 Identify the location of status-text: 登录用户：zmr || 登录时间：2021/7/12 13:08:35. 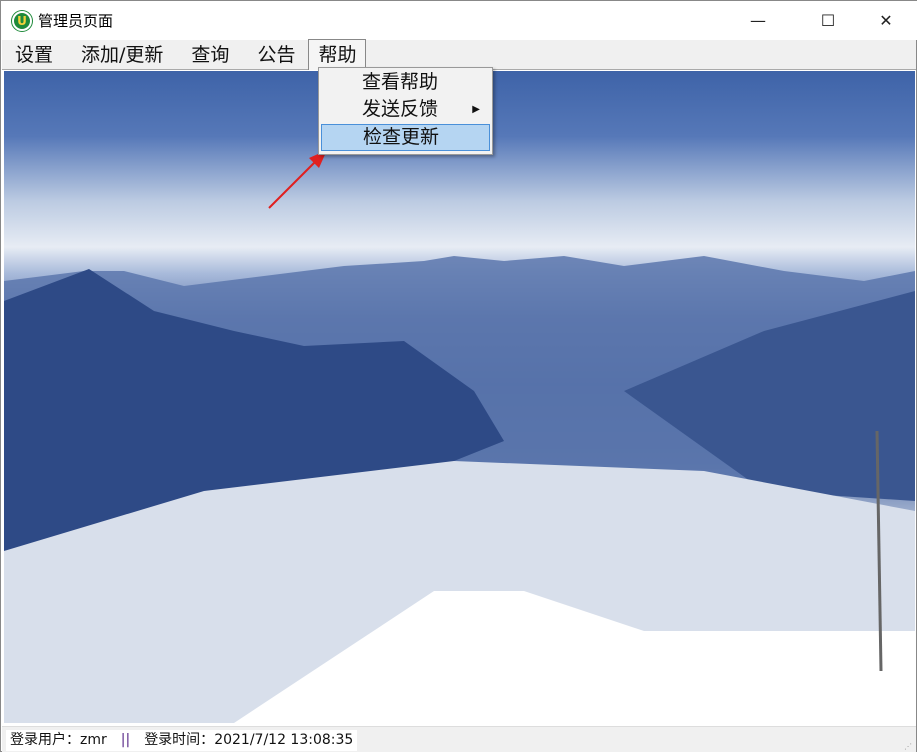
(182, 740).